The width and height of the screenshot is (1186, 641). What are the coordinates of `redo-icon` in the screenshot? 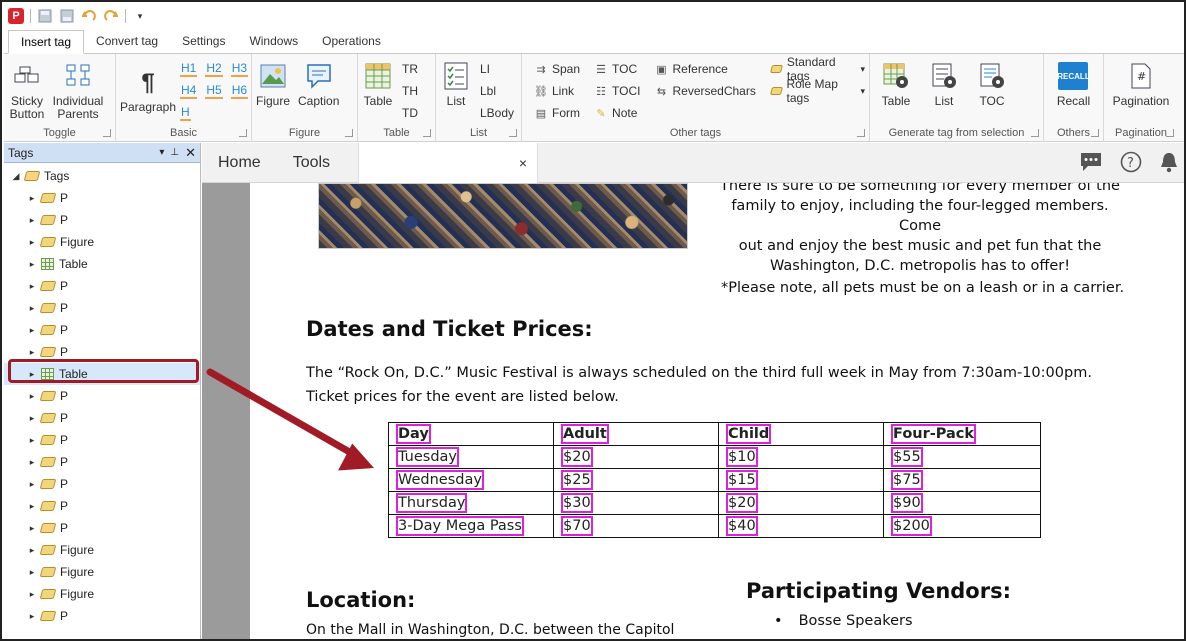 It's located at (111, 16).